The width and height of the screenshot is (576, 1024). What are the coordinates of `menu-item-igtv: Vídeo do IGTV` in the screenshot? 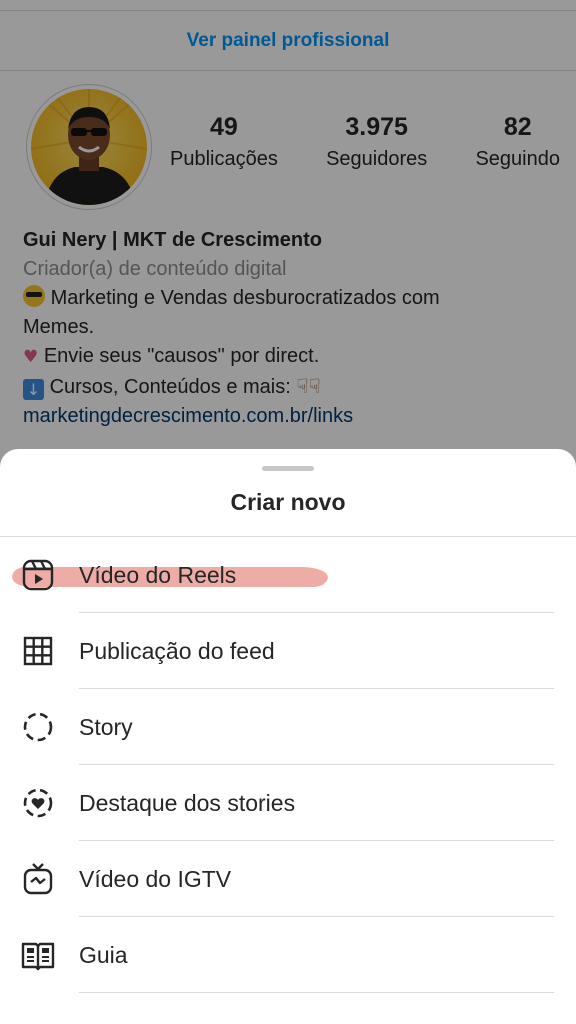 It's located at (288, 879).